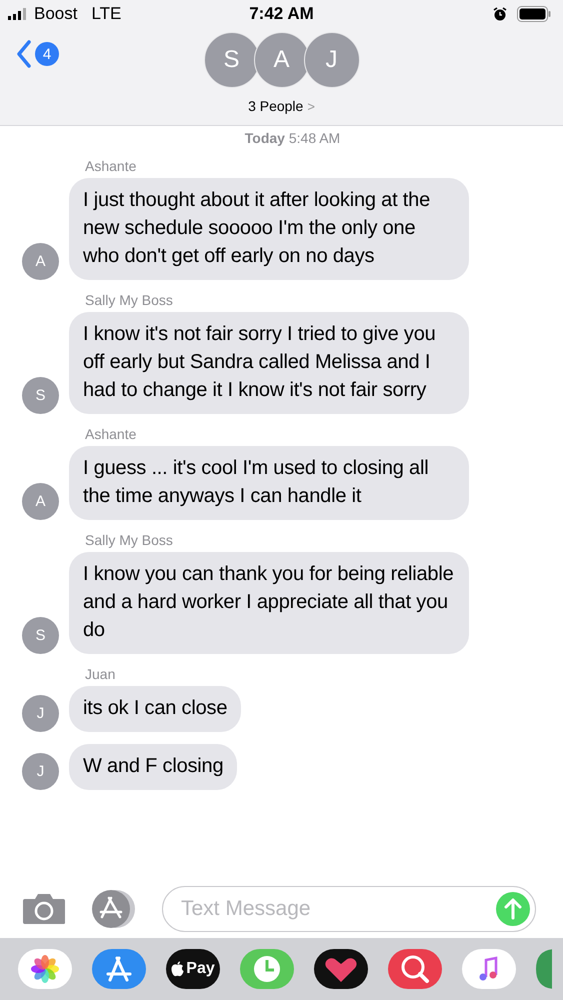 The image size is (563, 1000). I want to click on search-app-icon, so click(415, 969).